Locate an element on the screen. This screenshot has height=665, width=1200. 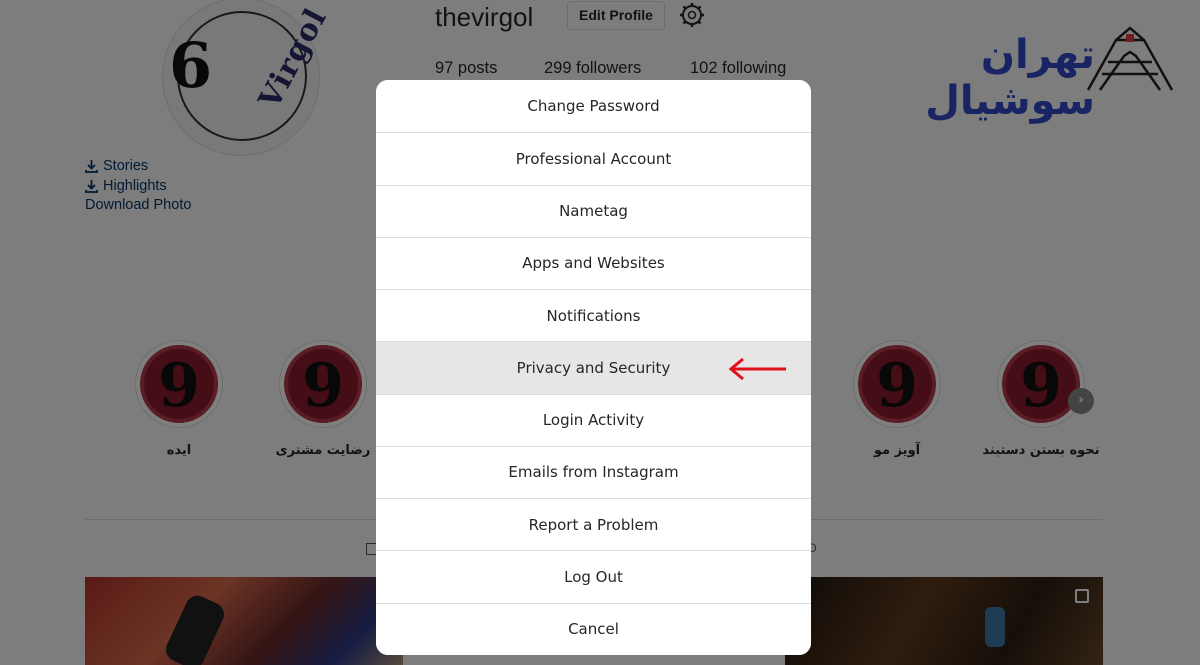
menu-item-notifications: Notifications is located at coordinates (593, 315).